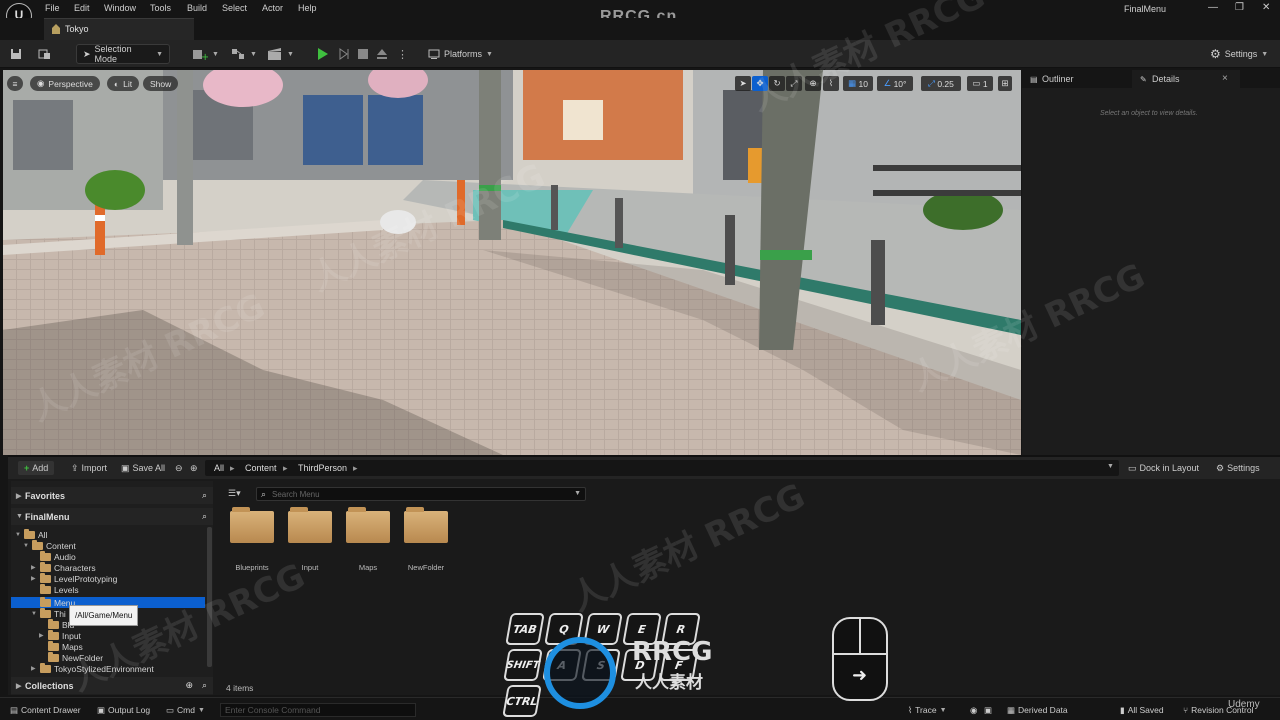 This screenshot has height=720, width=1280. I want to click on tree-node-characters: ▶ Characters, so click(63, 567).